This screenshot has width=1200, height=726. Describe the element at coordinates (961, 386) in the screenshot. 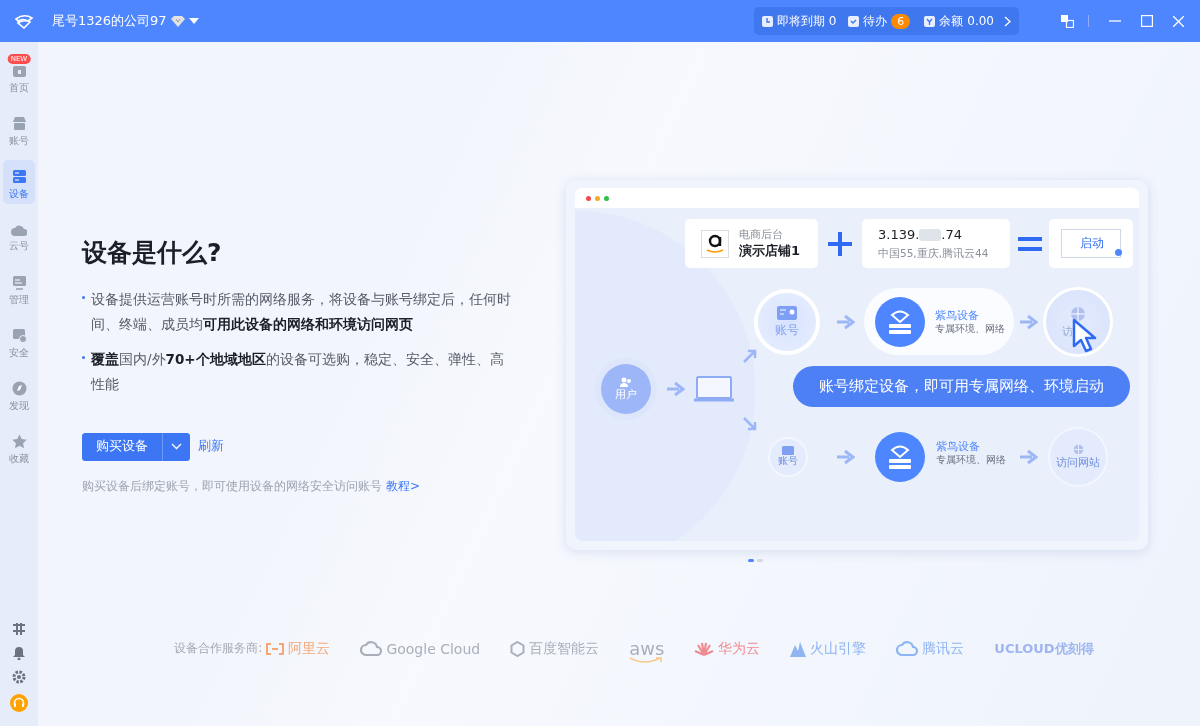

I see `info-banner: 账号绑定设备，即可用专属网络、环境启动` at that location.